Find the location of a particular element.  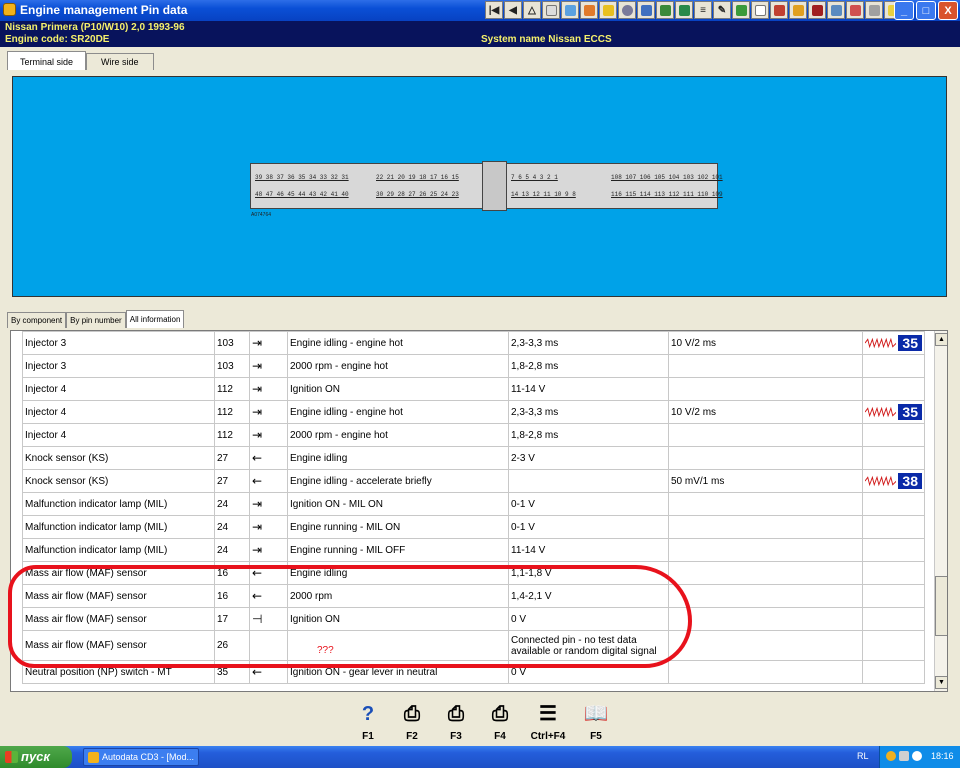

ctrl-f4-button: ☰ Ctrl+F4 is located at coordinates (548, 721).